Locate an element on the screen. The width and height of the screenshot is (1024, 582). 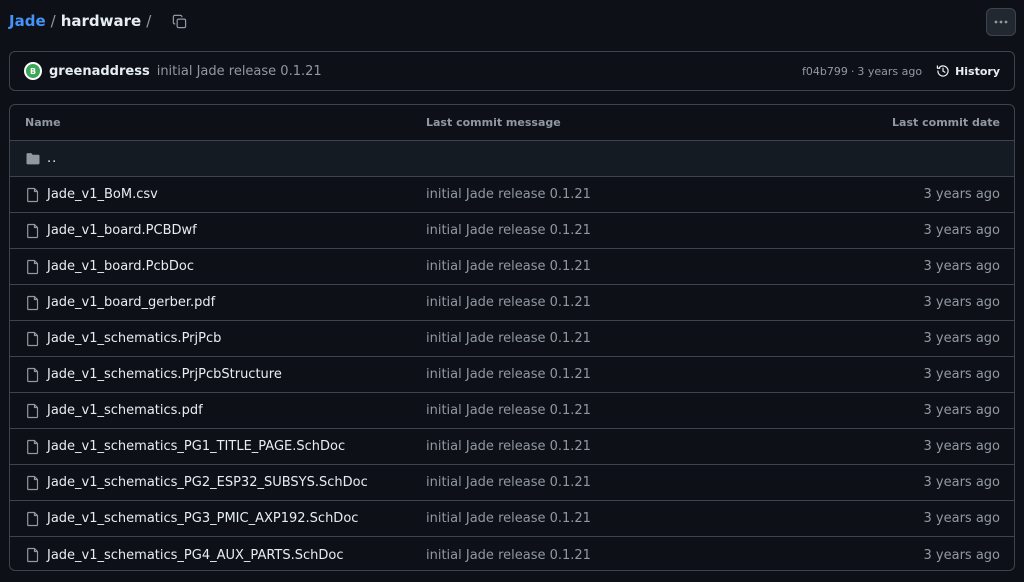
breadcrumb-repo-link: Jade is located at coordinates (27, 21).